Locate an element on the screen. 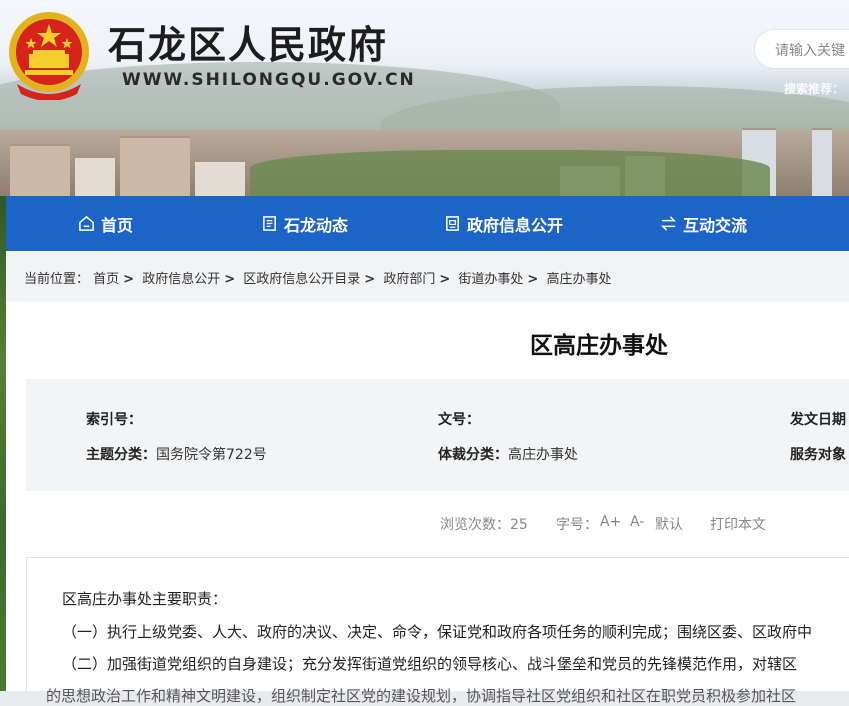  article-paragraph: 区高庄办事处主要职责： is located at coordinates (145, 599).